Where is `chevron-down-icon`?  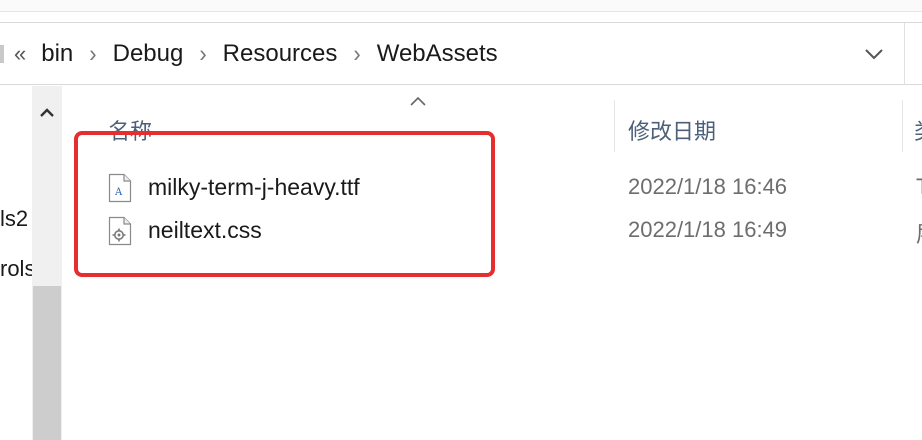
chevron-down-icon is located at coordinates (874, 54).